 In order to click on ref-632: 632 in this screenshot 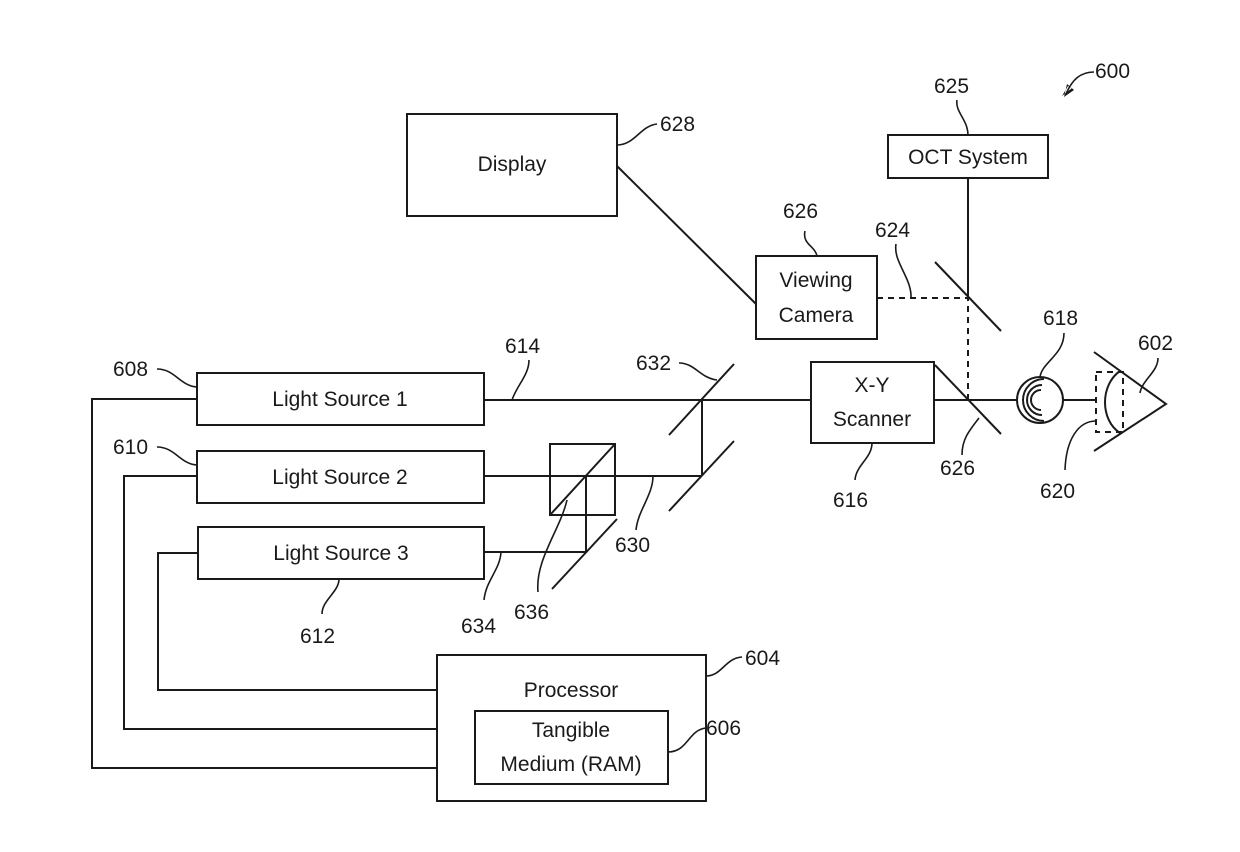, I will do `click(653, 363)`.